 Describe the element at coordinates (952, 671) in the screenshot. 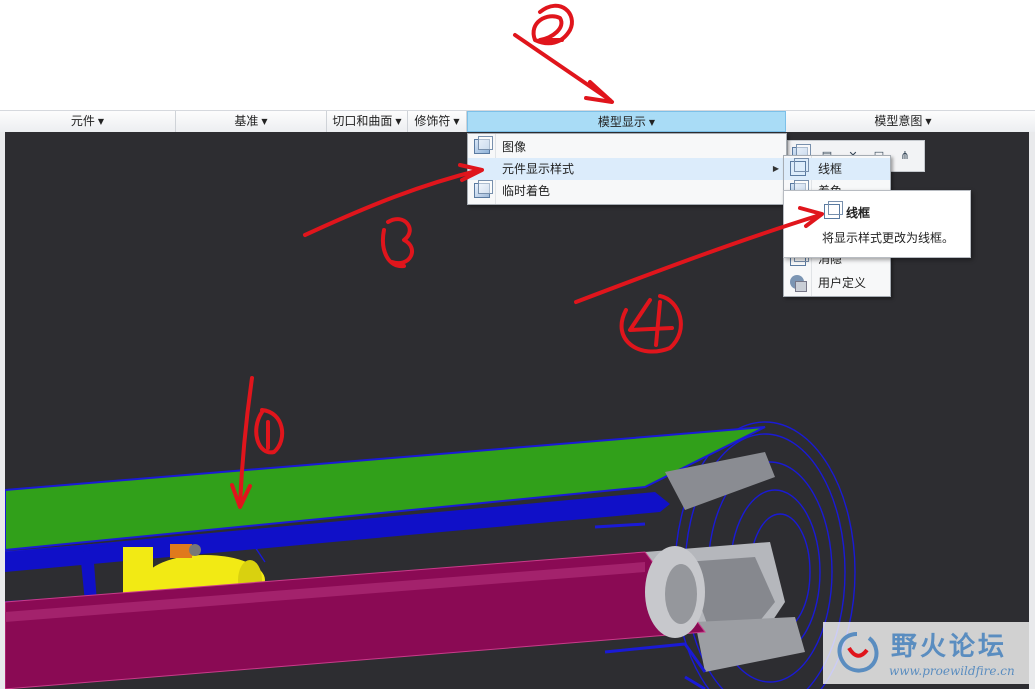

I see `watermark-url: www.proewildfire.cn` at that location.